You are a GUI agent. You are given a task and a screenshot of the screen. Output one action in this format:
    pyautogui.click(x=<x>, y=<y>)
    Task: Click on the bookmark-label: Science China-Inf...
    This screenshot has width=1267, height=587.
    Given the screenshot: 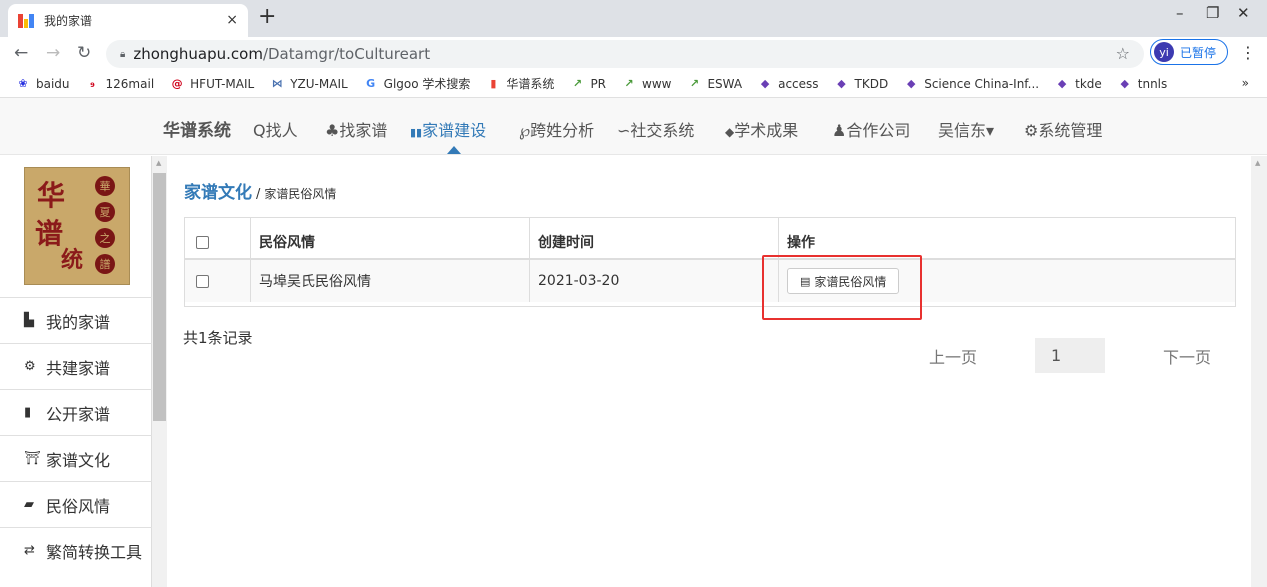 What is the action you would take?
    pyautogui.click(x=982, y=83)
    